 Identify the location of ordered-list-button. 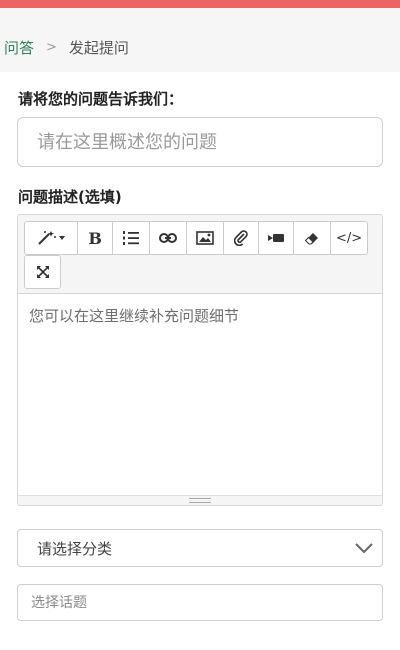
(132, 238).